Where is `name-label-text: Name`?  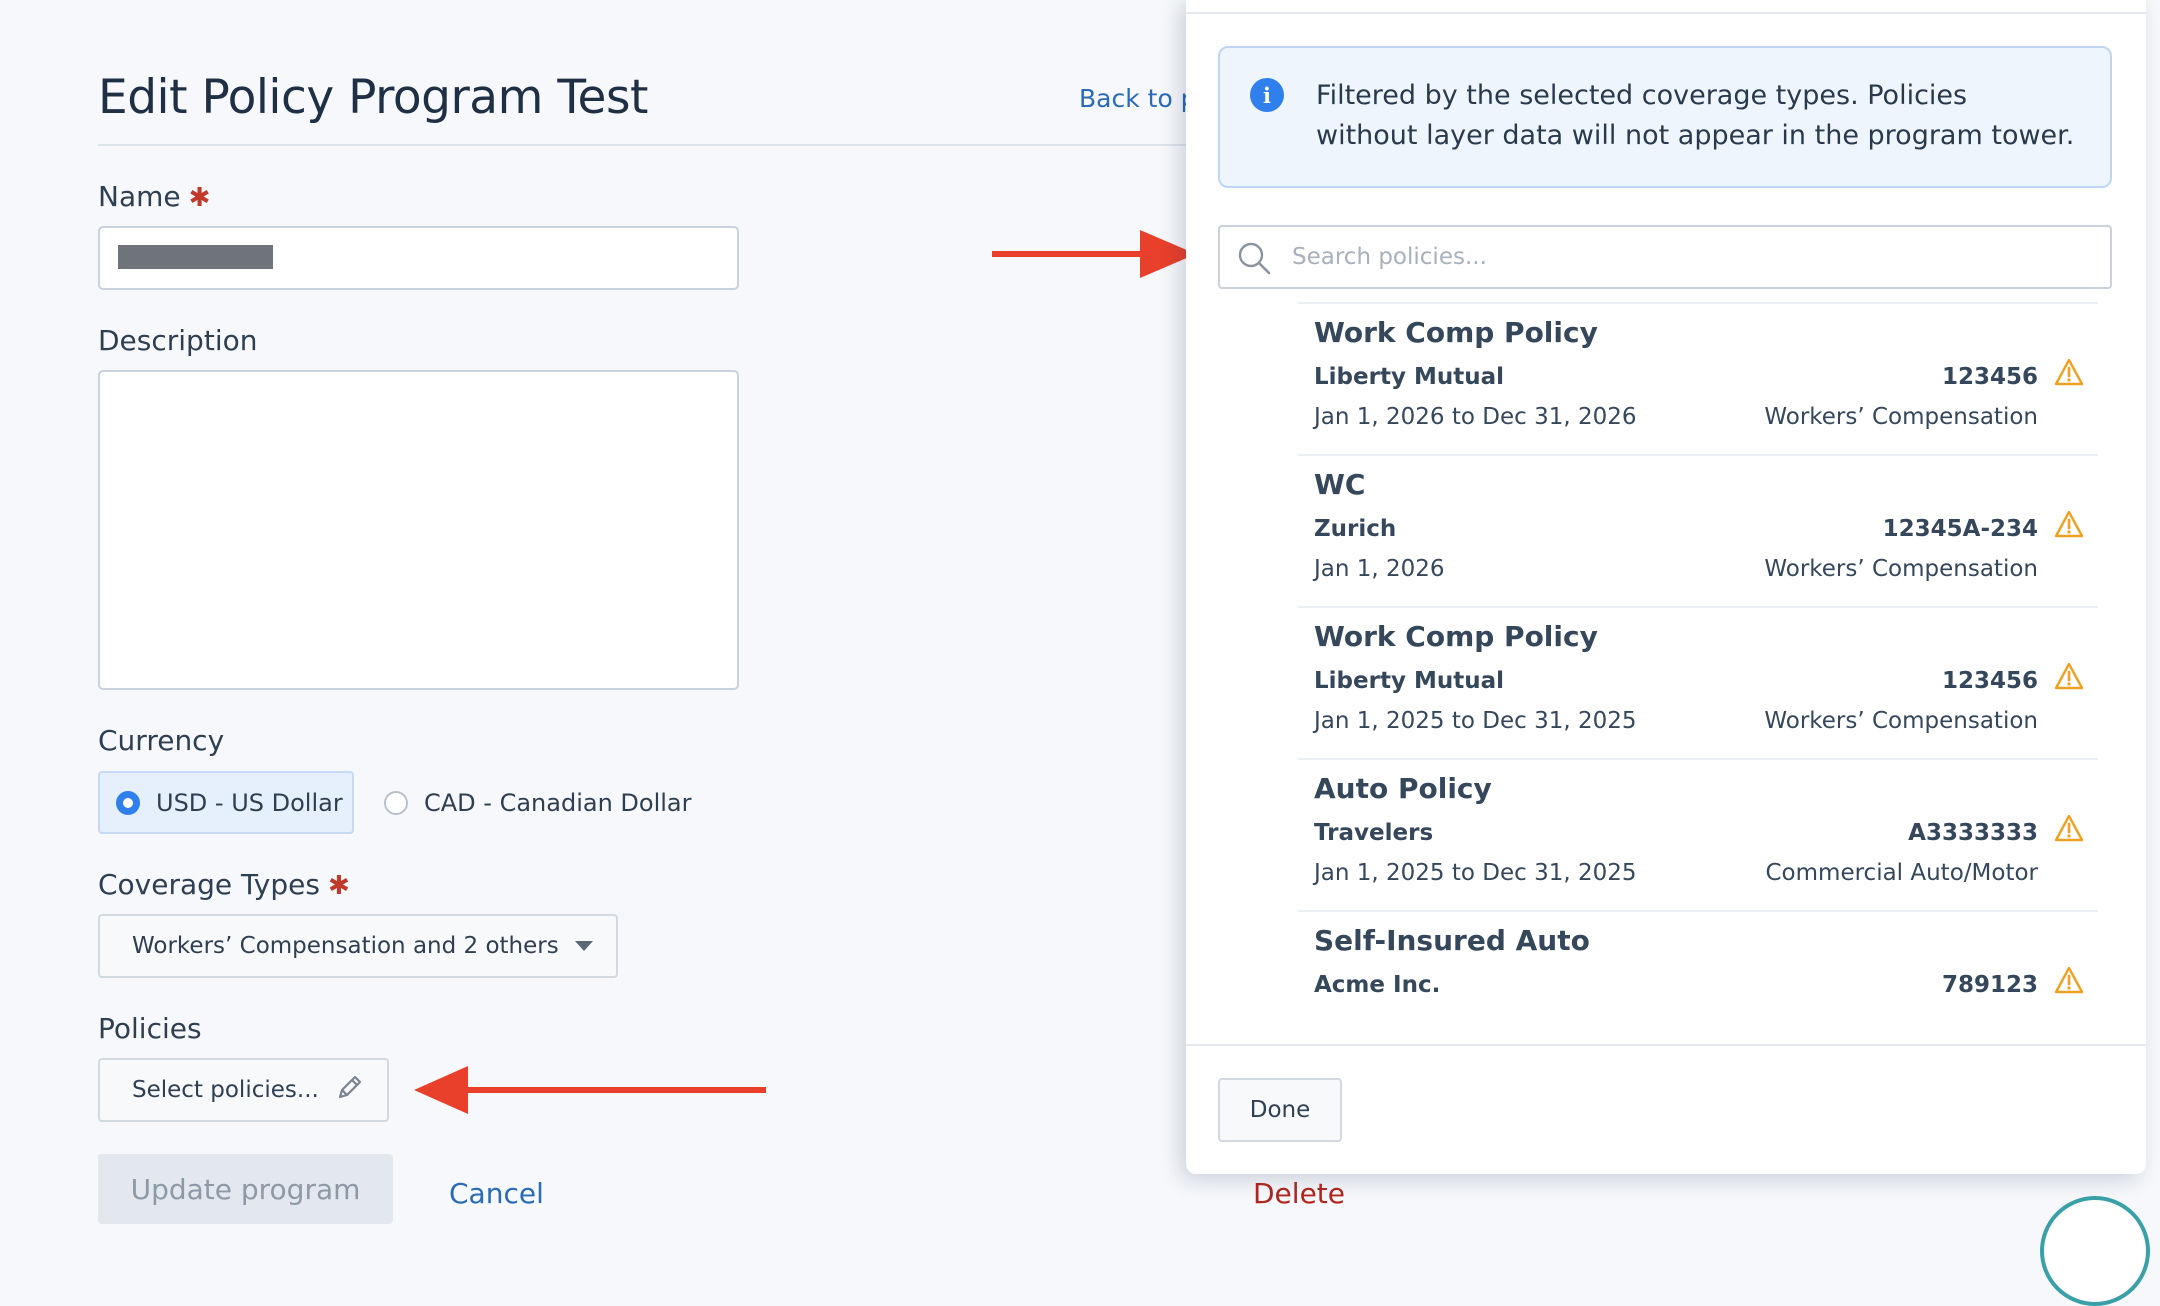
name-label-text: Name is located at coordinates (139, 196).